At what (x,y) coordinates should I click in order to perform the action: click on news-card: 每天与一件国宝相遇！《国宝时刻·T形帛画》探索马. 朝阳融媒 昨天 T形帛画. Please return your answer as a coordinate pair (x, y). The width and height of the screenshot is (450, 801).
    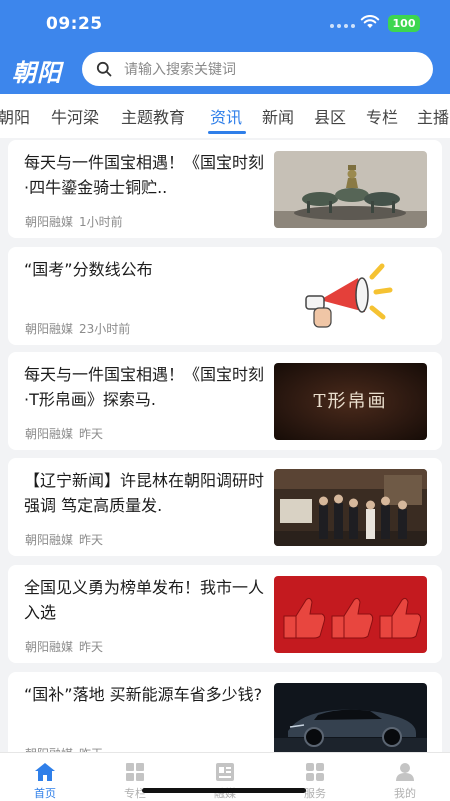
    Looking at the image, I should click on (225, 401).